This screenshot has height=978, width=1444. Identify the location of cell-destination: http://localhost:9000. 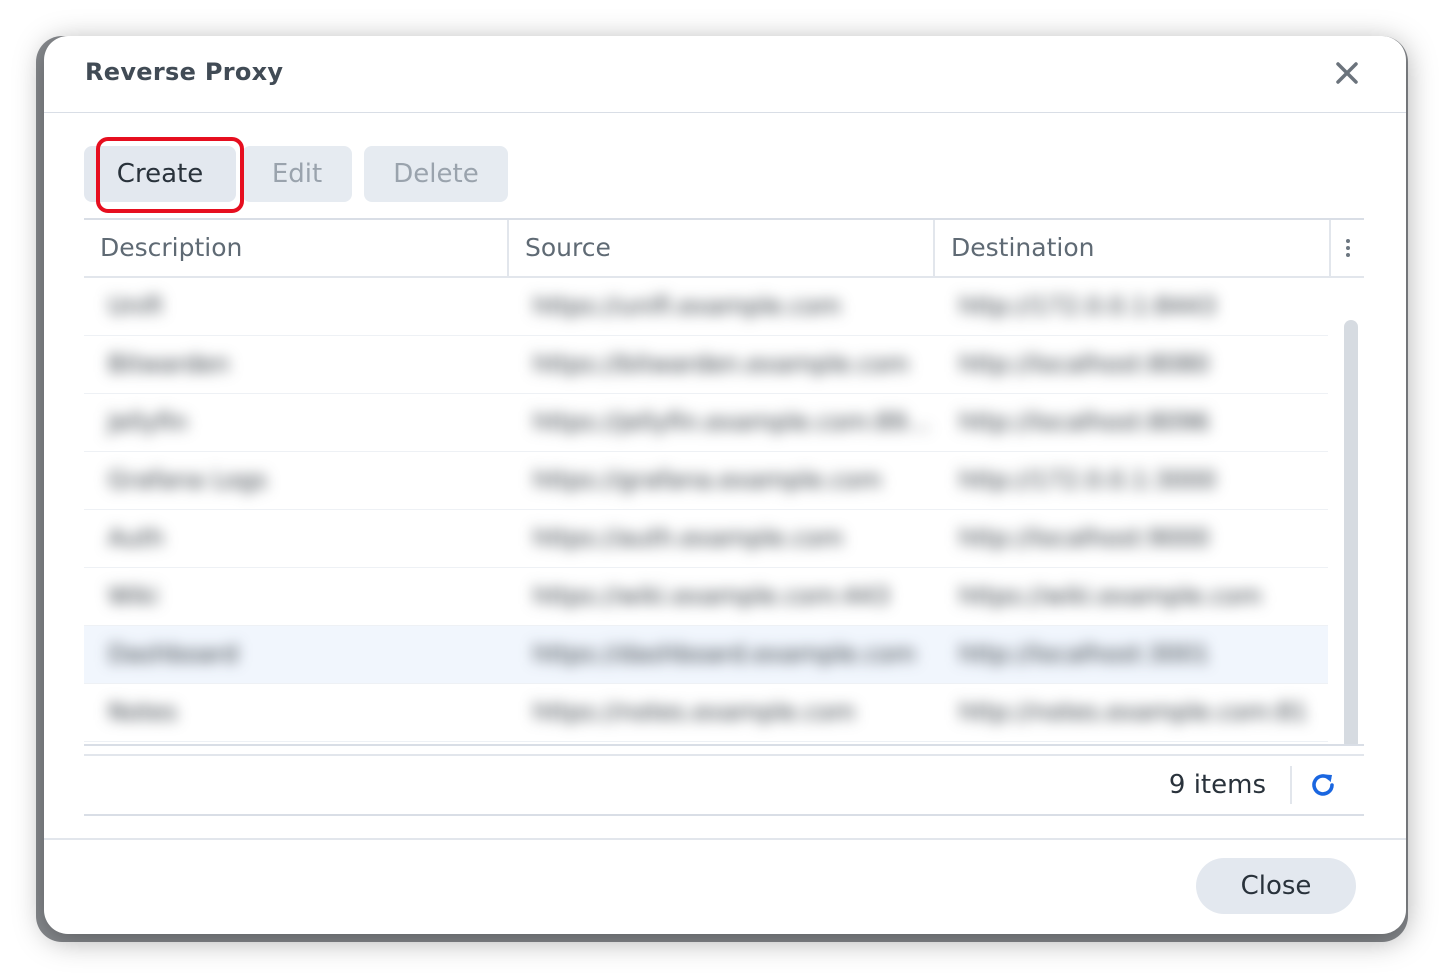
(1084, 538).